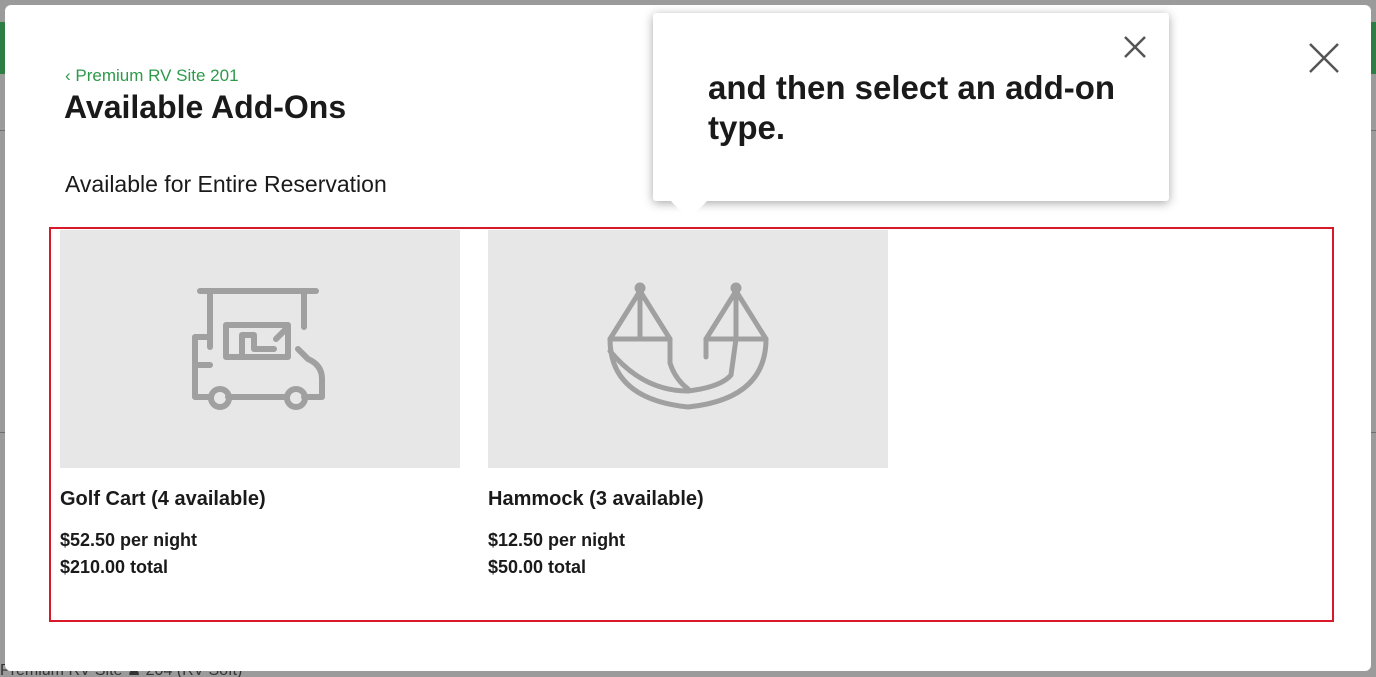  What do you see at coordinates (114, 567) in the screenshot?
I see `addon-price-total: $210.00 total` at bounding box center [114, 567].